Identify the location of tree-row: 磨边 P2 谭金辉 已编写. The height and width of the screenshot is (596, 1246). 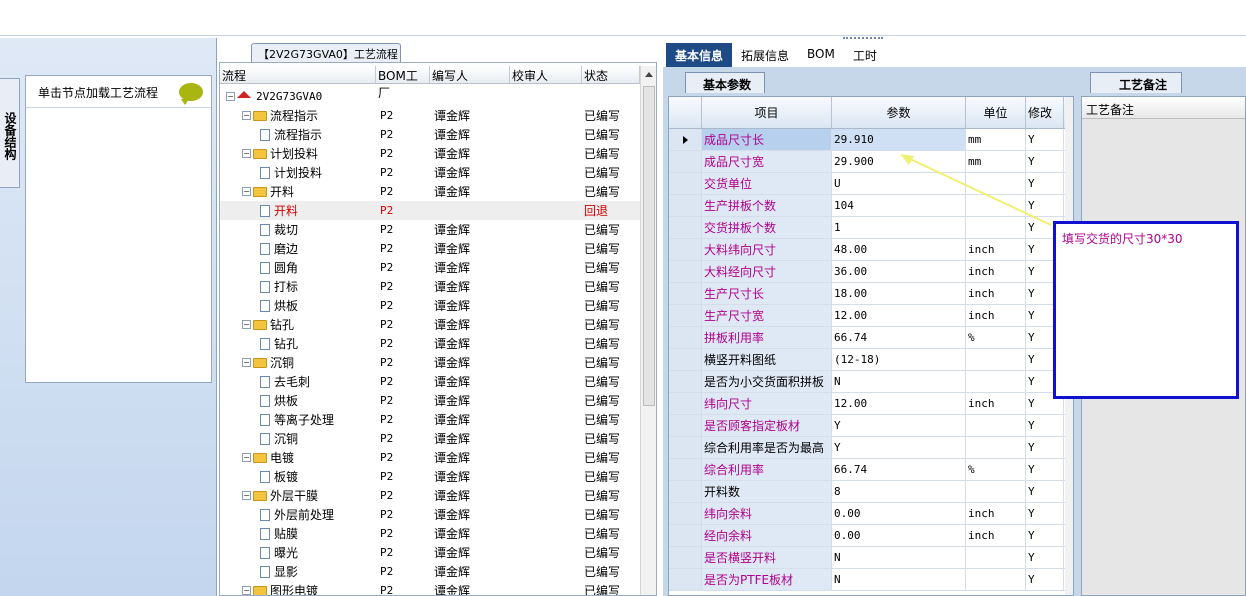
(430, 248).